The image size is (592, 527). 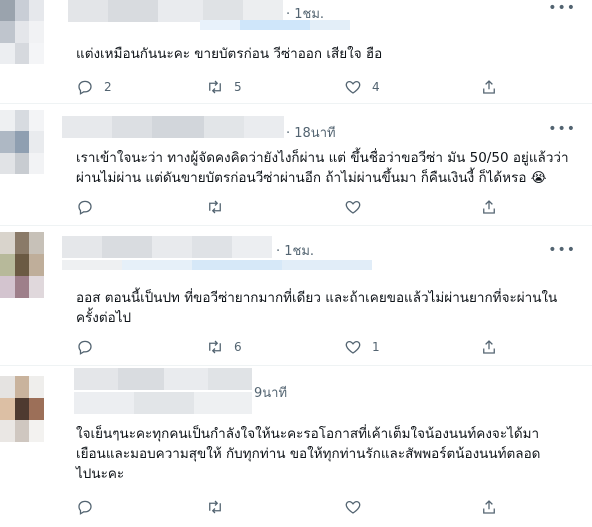 What do you see at coordinates (224, 347) in the screenshot?
I see `retweet-button: 6` at bounding box center [224, 347].